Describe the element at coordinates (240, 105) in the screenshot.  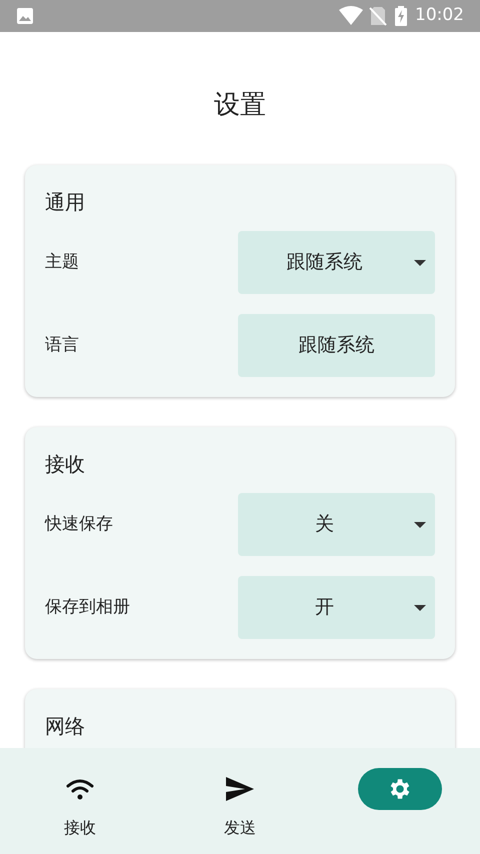
I see `page-title: 设置` at that location.